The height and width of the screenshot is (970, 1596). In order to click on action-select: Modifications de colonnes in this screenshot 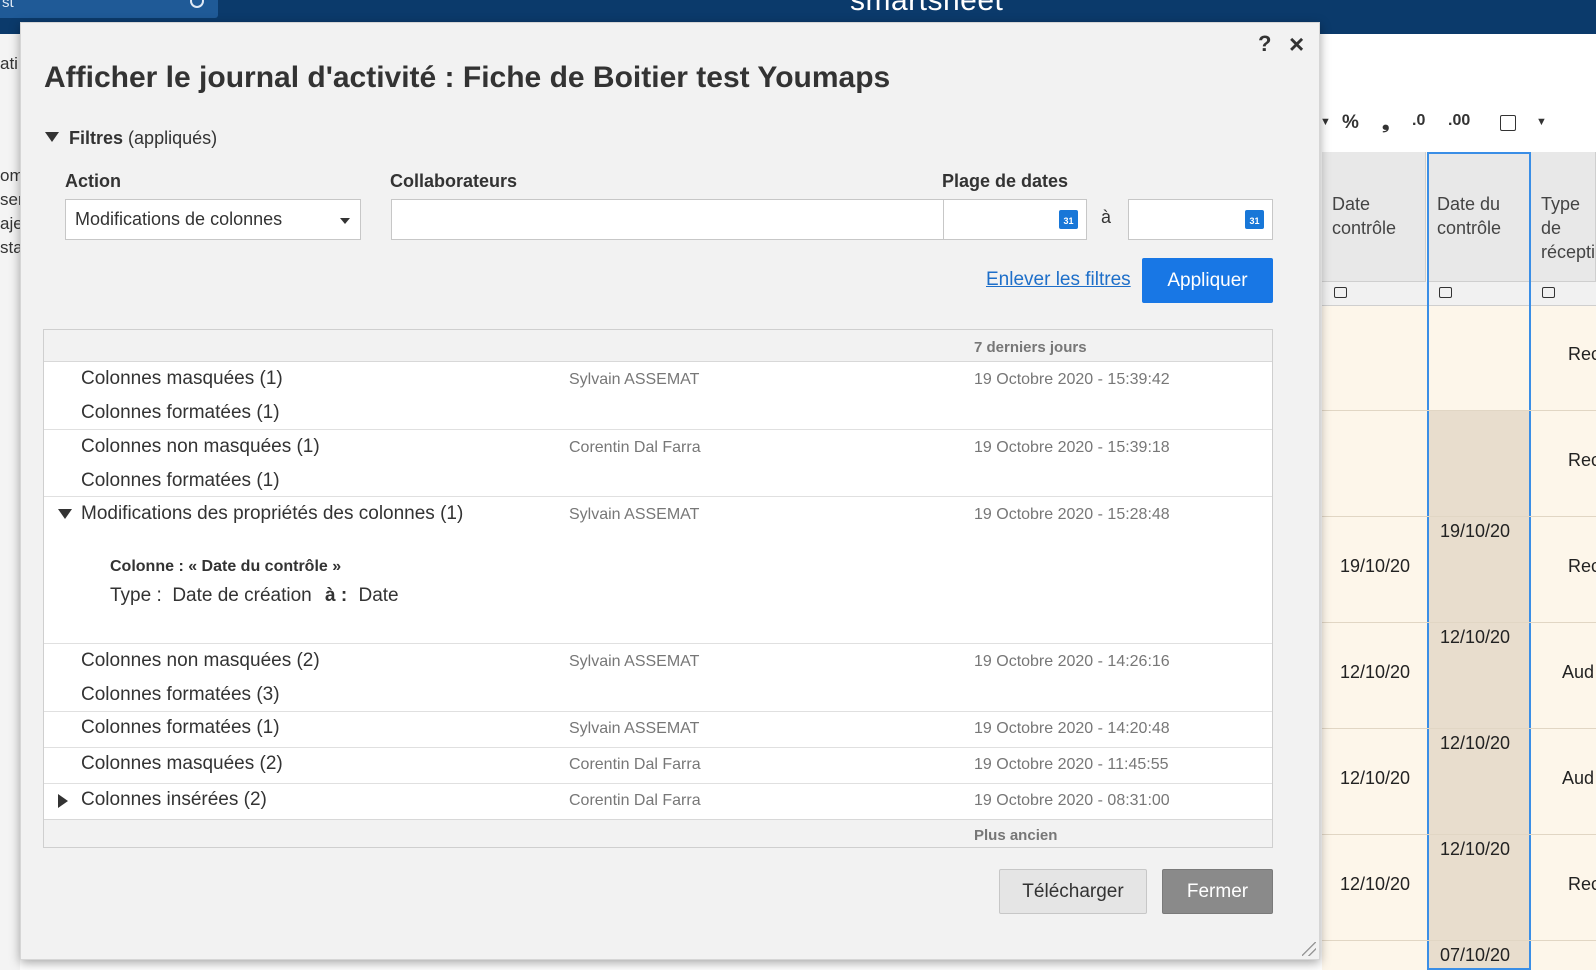, I will do `click(213, 219)`.